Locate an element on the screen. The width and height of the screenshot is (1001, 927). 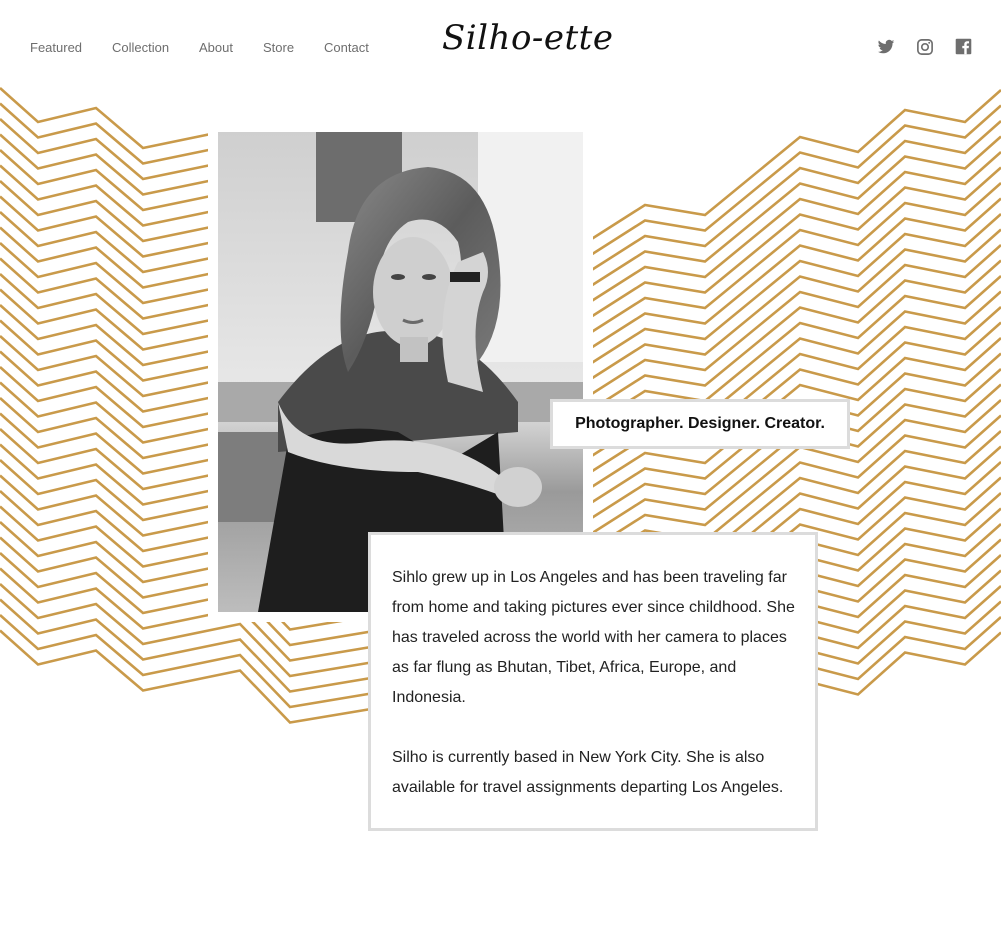
nav-link-featured: Featured is located at coordinates (56, 47).